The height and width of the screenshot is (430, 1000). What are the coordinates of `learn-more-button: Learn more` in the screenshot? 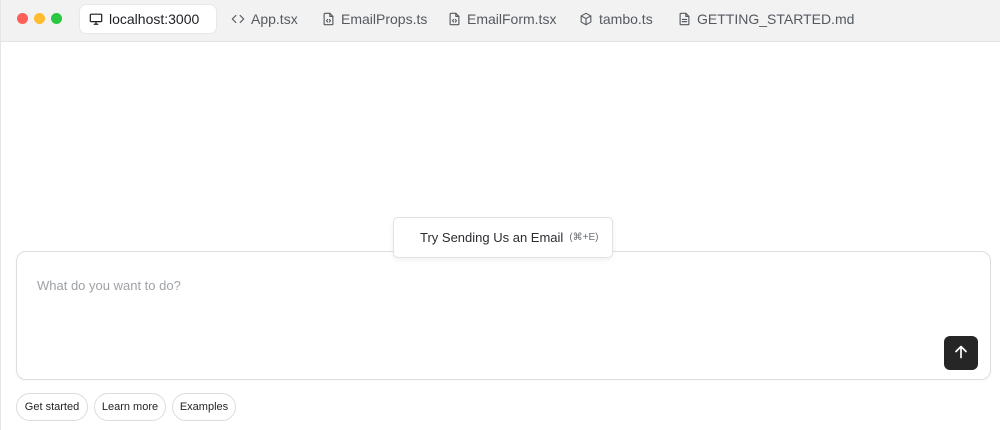 It's located at (130, 407).